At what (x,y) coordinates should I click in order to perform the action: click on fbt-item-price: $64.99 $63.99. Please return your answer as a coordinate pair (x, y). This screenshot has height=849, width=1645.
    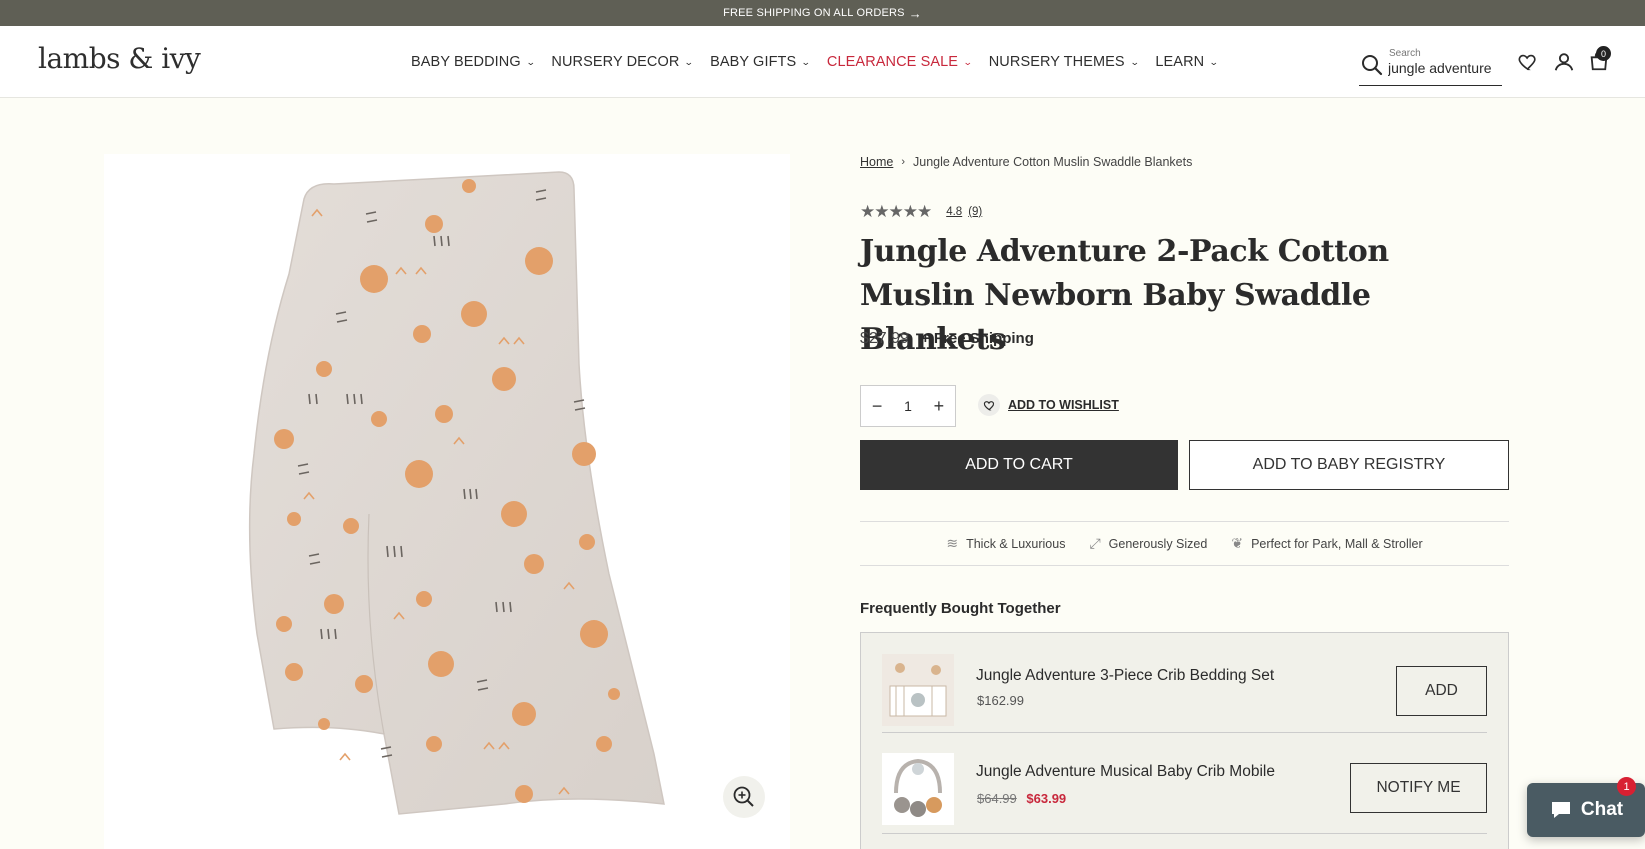
    Looking at the image, I should click on (1021, 798).